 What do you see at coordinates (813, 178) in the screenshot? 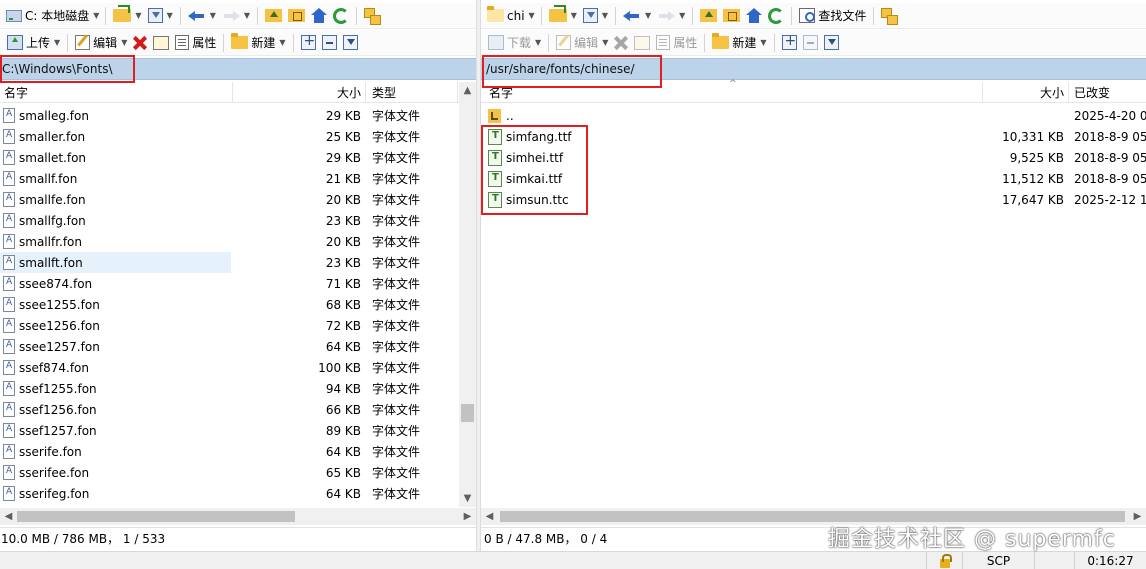
I see `table-row: simkai.ttf 11,512 KB 2018-8-9 05:` at bounding box center [813, 178].